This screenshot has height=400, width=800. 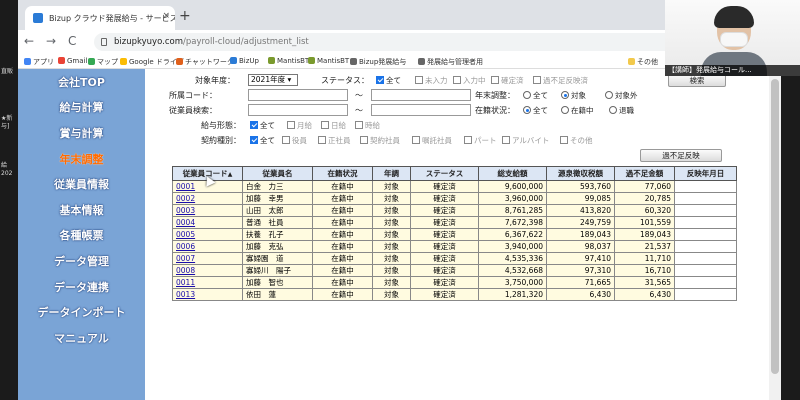 What do you see at coordinates (81, 108) in the screenshot?
I see `sidebar-item-1: 給与計算` at bounding box center [81, 108].